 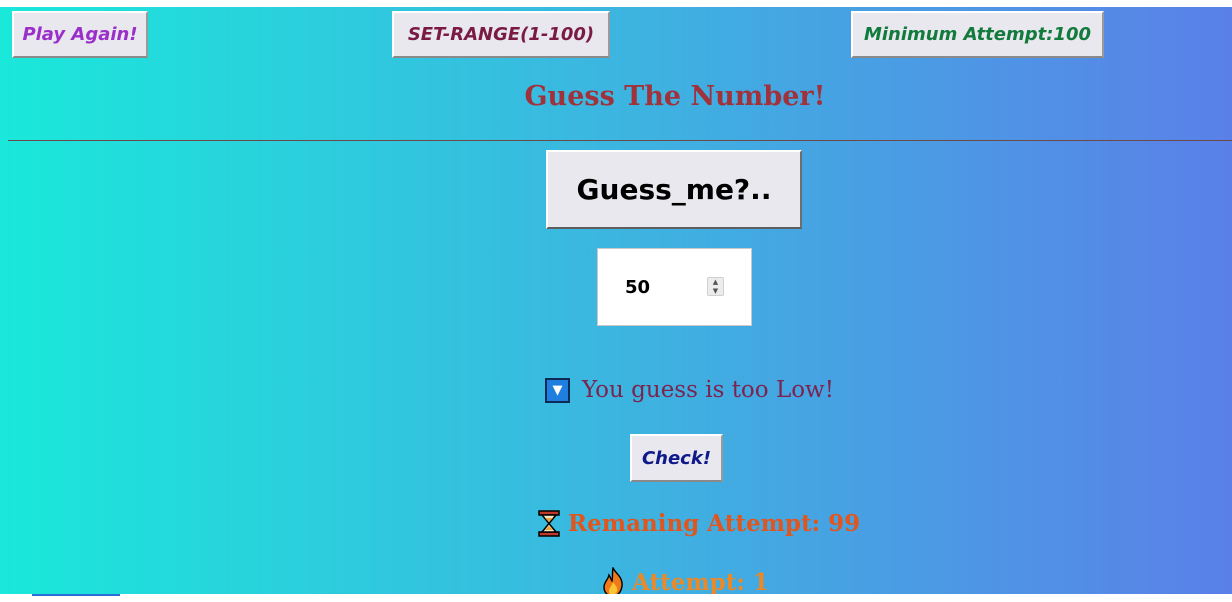 I want to click on spin-arrows: ▲ ▼, so click(x=715, y=286).